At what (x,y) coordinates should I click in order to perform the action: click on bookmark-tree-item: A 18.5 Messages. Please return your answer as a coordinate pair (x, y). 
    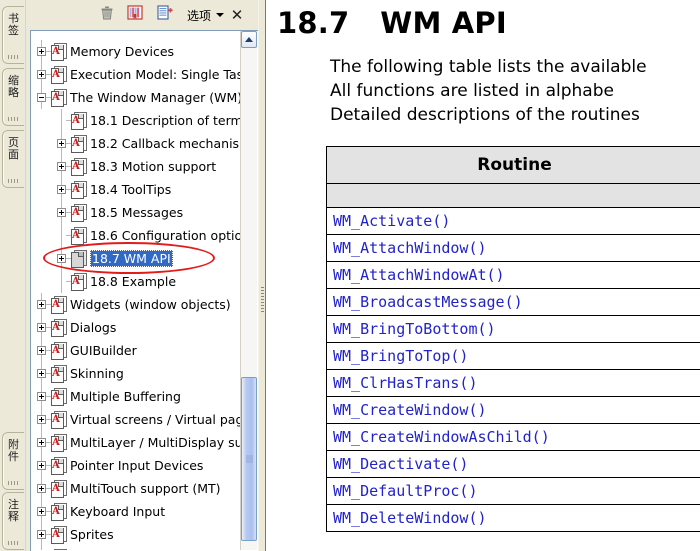
    Looking at the image, I should click on (136, 212).